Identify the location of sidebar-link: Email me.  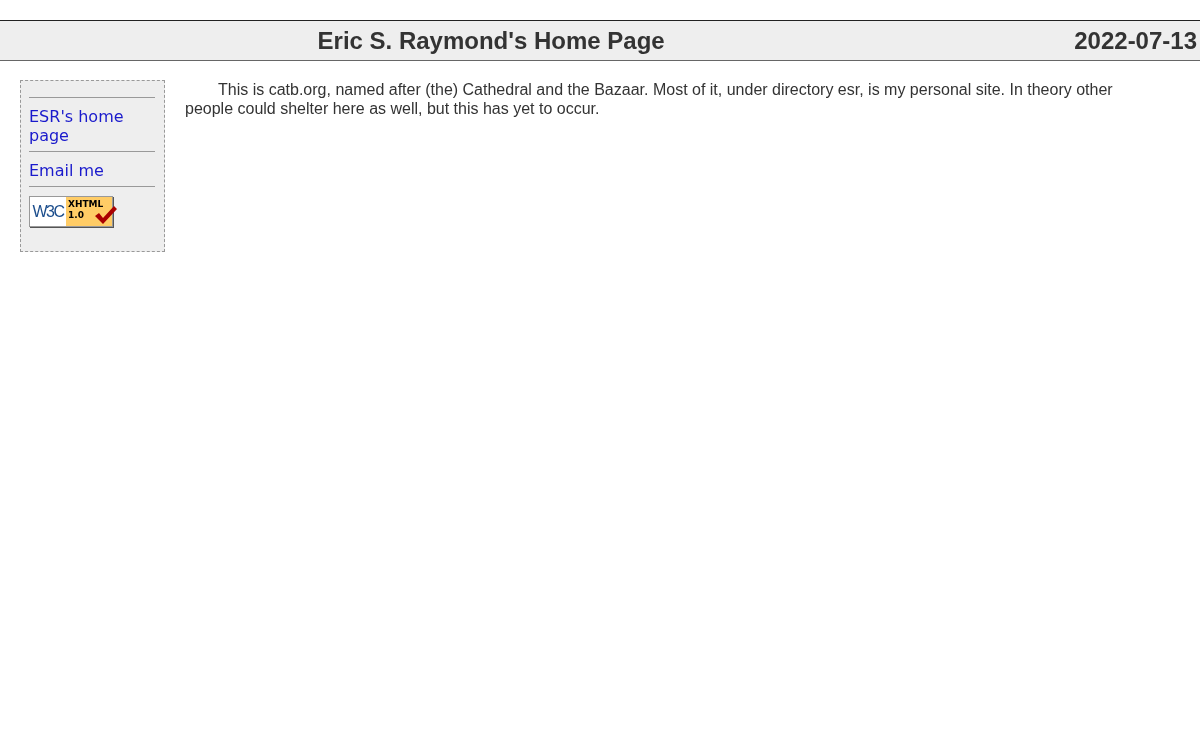
(92, 169).